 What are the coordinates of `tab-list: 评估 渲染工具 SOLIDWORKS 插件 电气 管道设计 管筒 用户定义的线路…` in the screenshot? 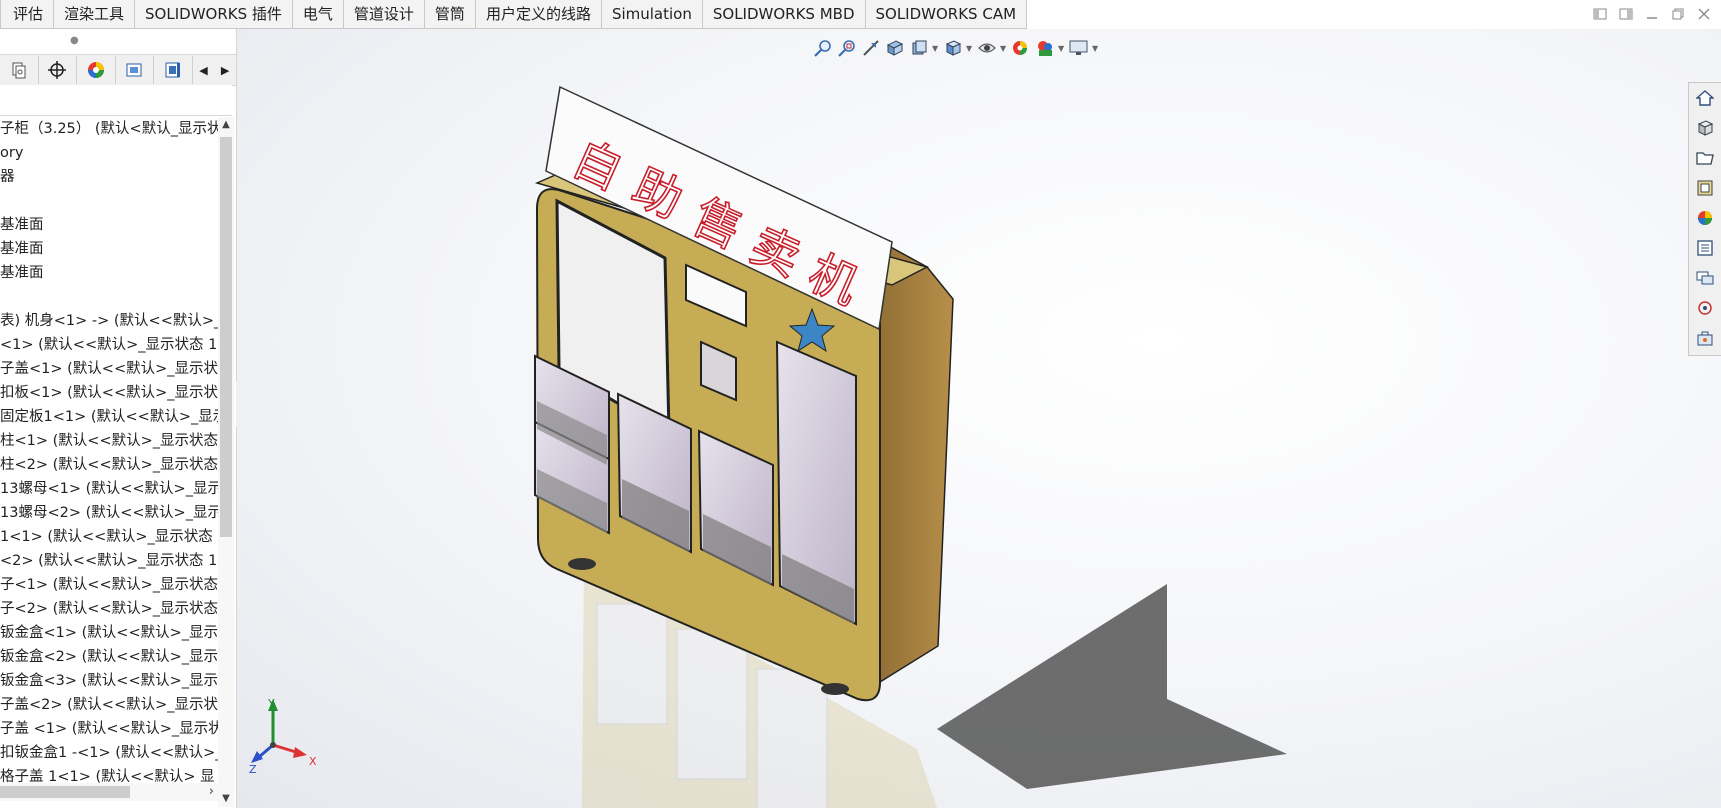 It's located at (514, 14).